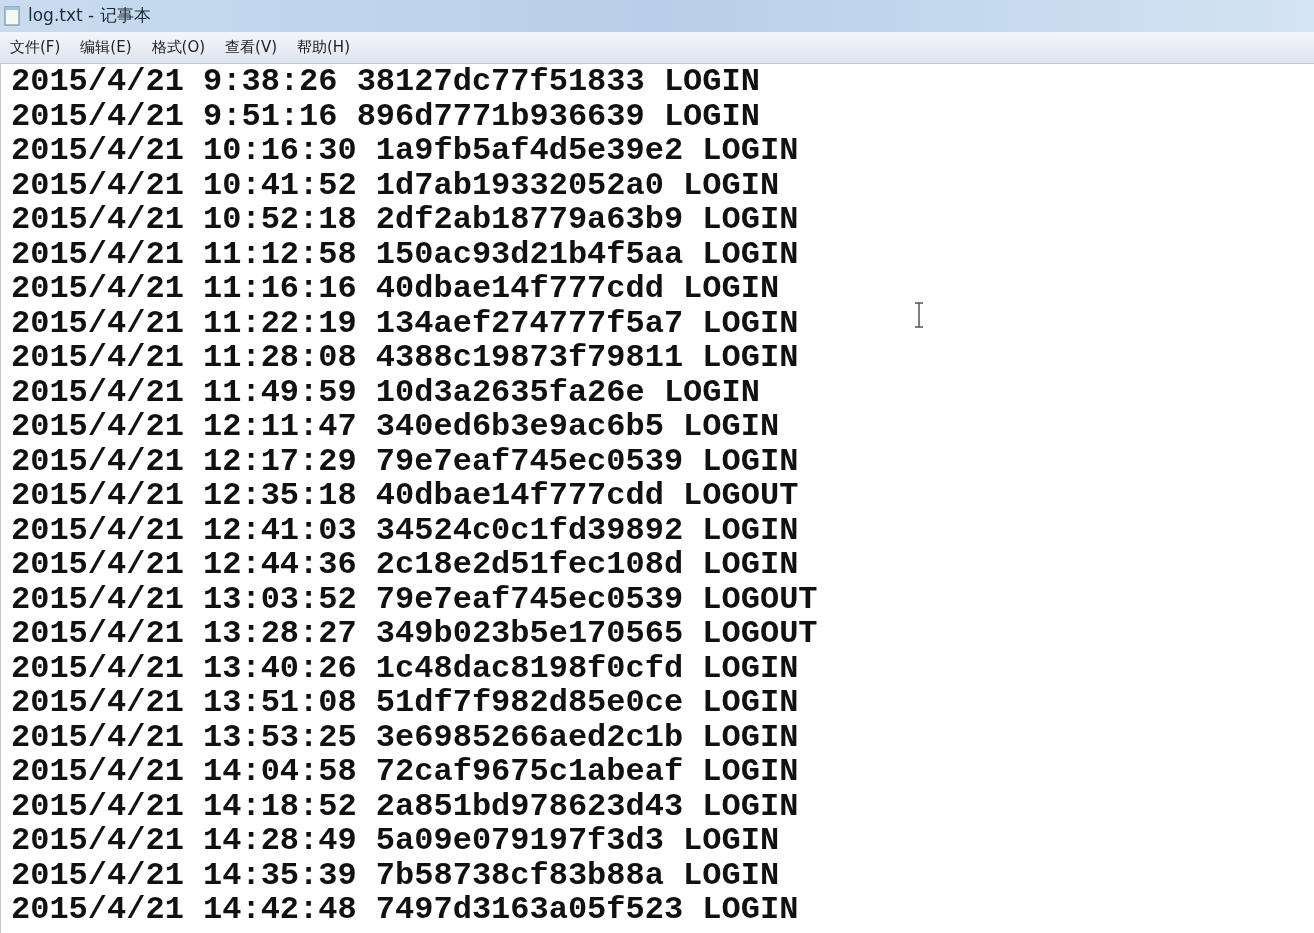 Image resolution: width=1314 pixels, height=933 pixels. Describe the element at coordinates (919, 315) in the screenshot. I see `text-cursor-icon` at that location.